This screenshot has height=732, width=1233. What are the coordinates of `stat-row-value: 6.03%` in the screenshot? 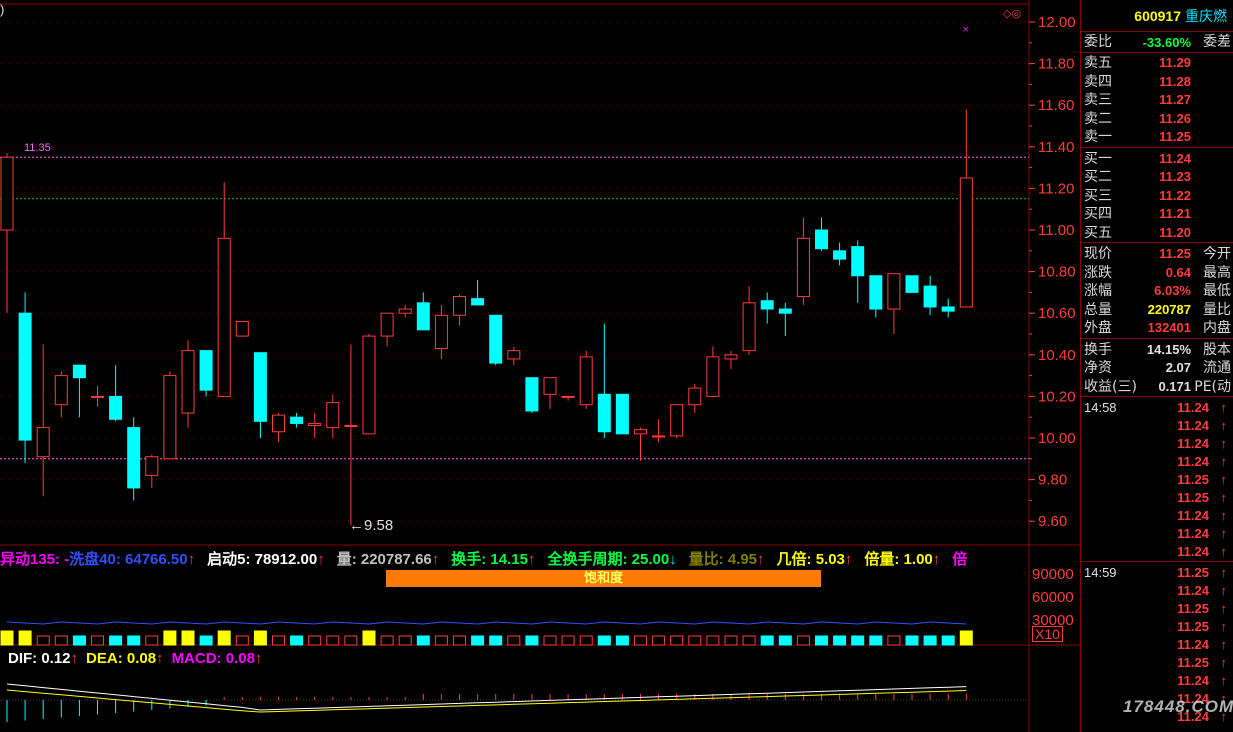 It's located at (1172, 290).